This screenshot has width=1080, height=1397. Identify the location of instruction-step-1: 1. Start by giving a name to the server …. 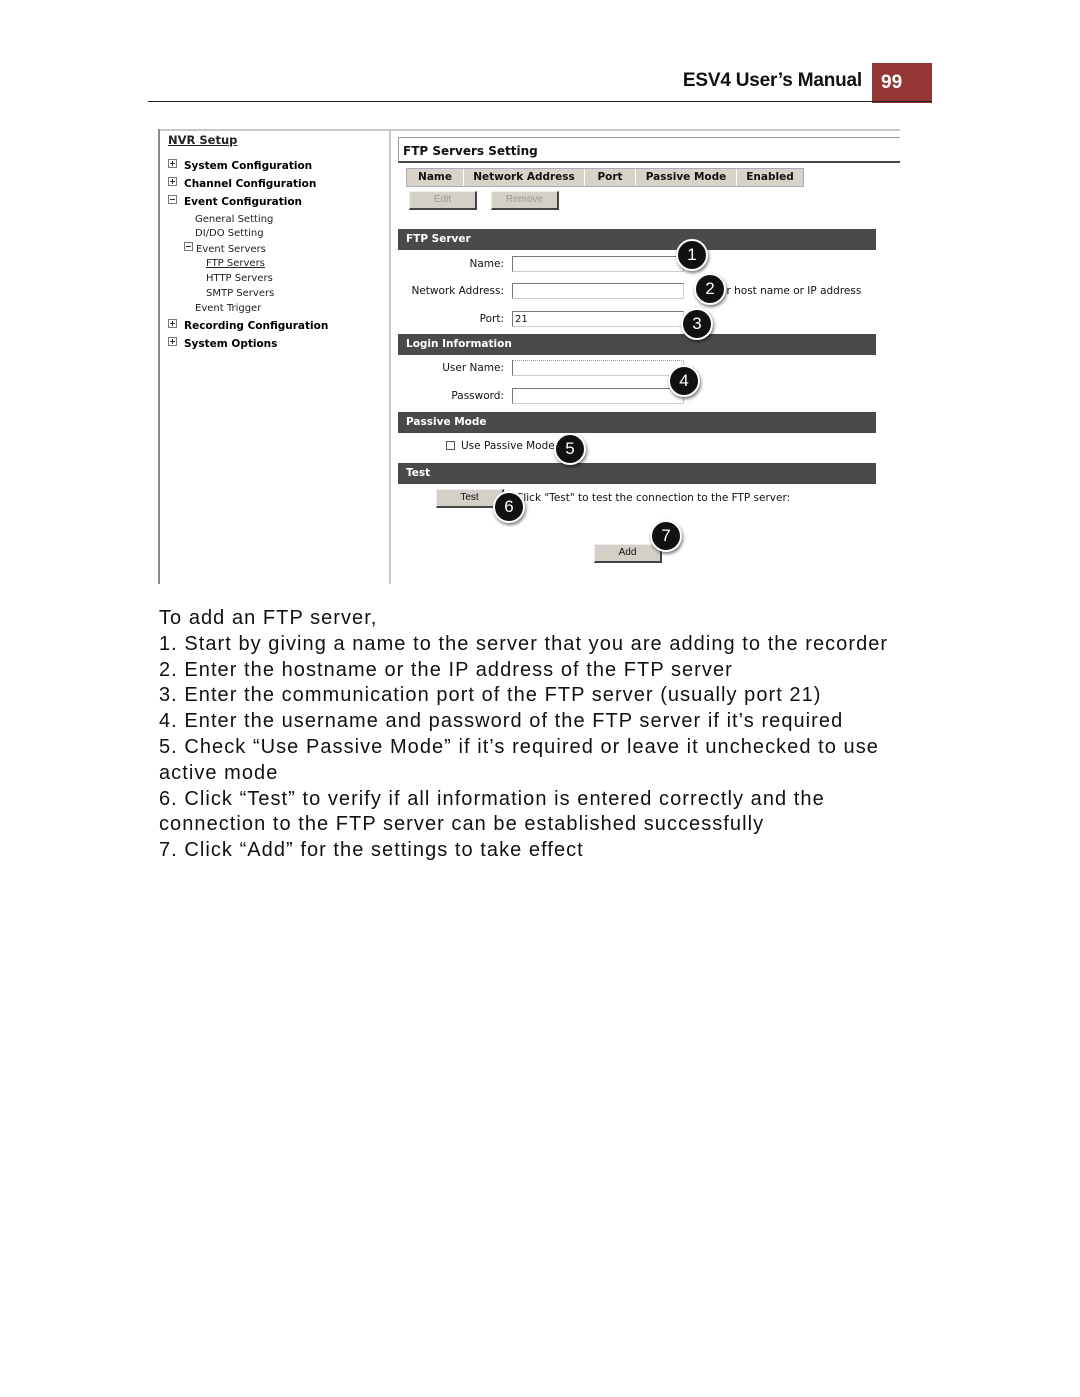
(524, 643).